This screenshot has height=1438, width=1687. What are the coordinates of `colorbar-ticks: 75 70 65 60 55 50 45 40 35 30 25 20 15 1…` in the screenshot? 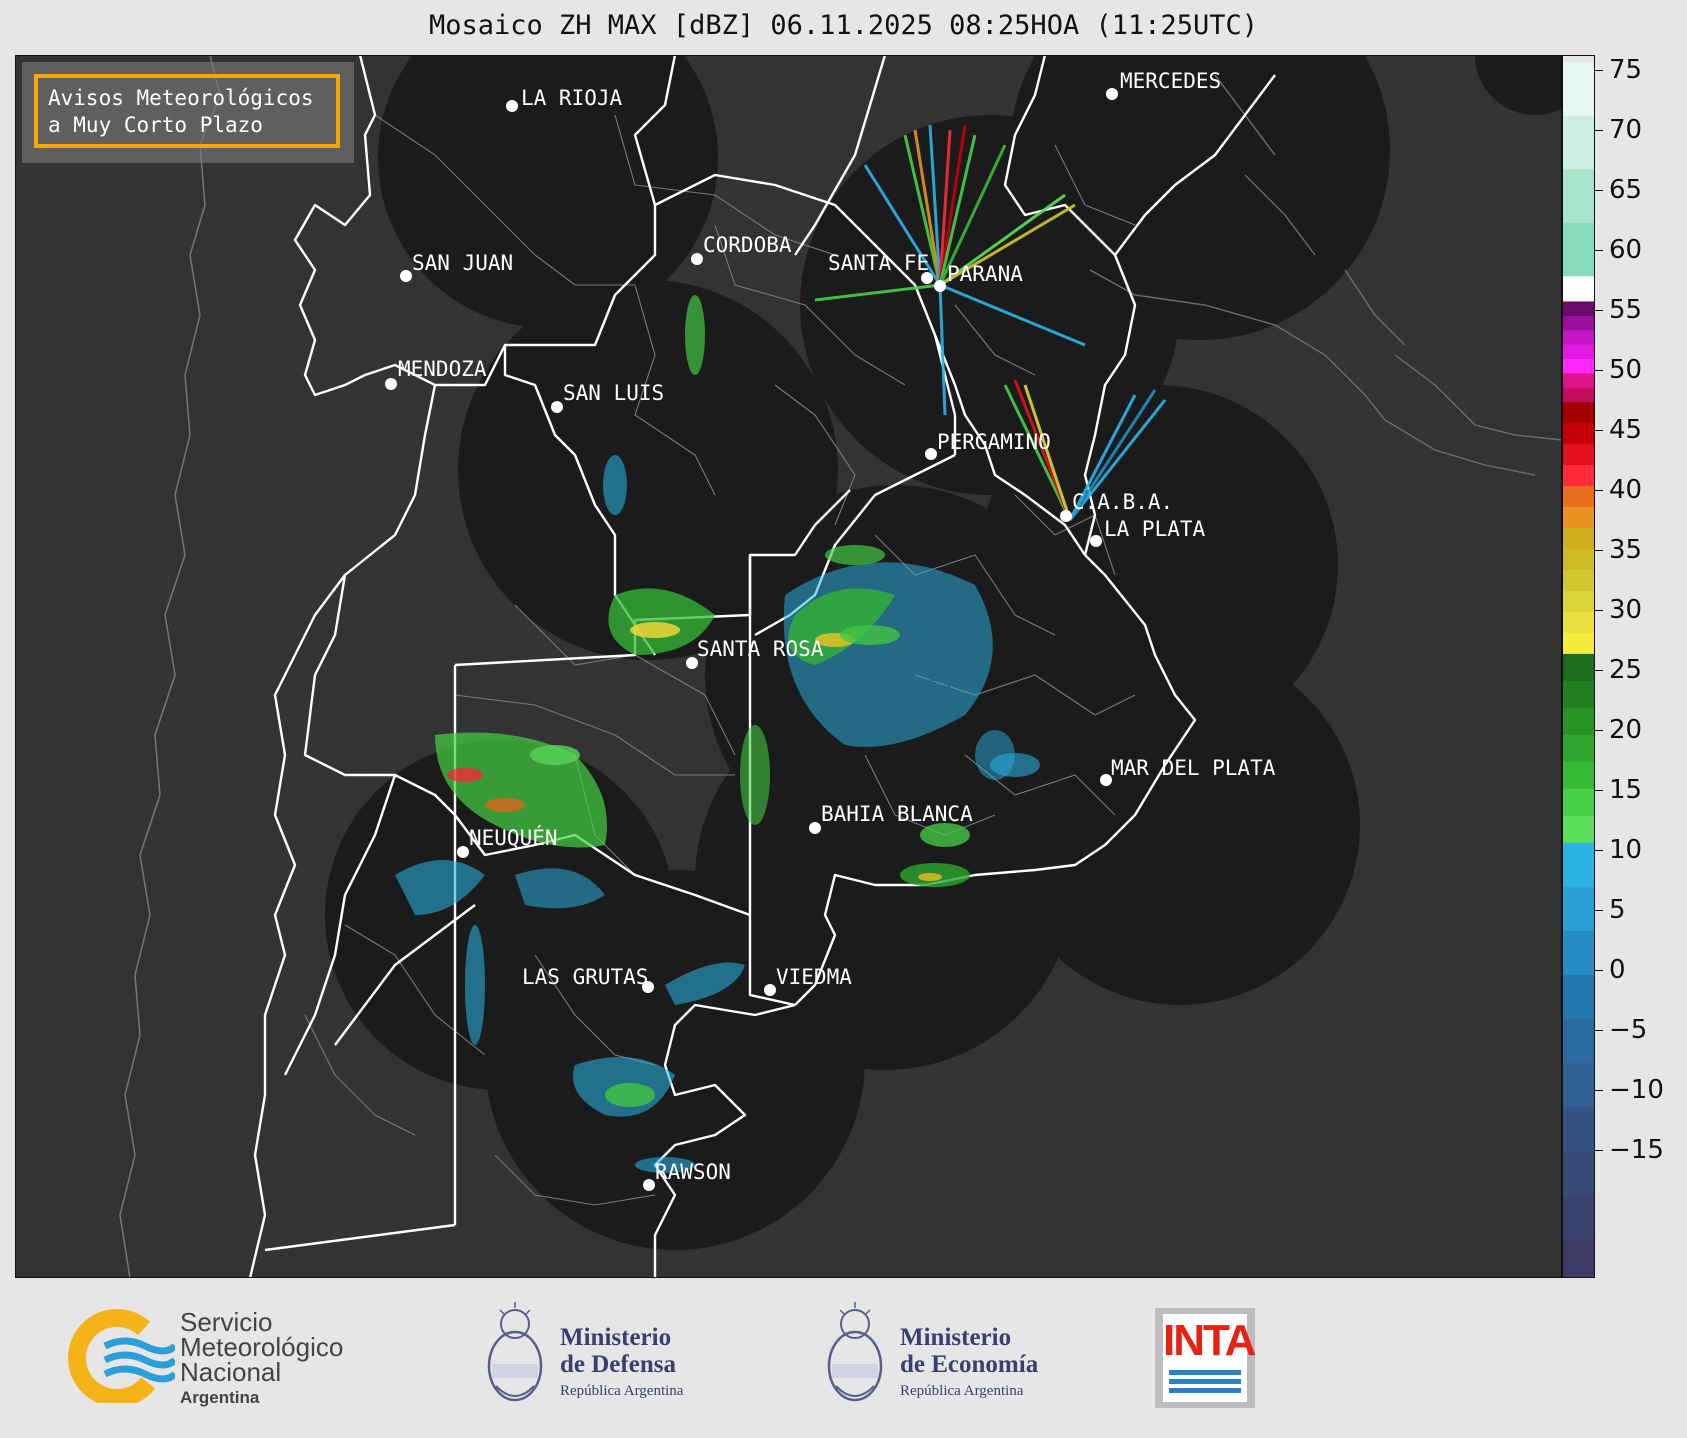 It's located at (1641, 666).